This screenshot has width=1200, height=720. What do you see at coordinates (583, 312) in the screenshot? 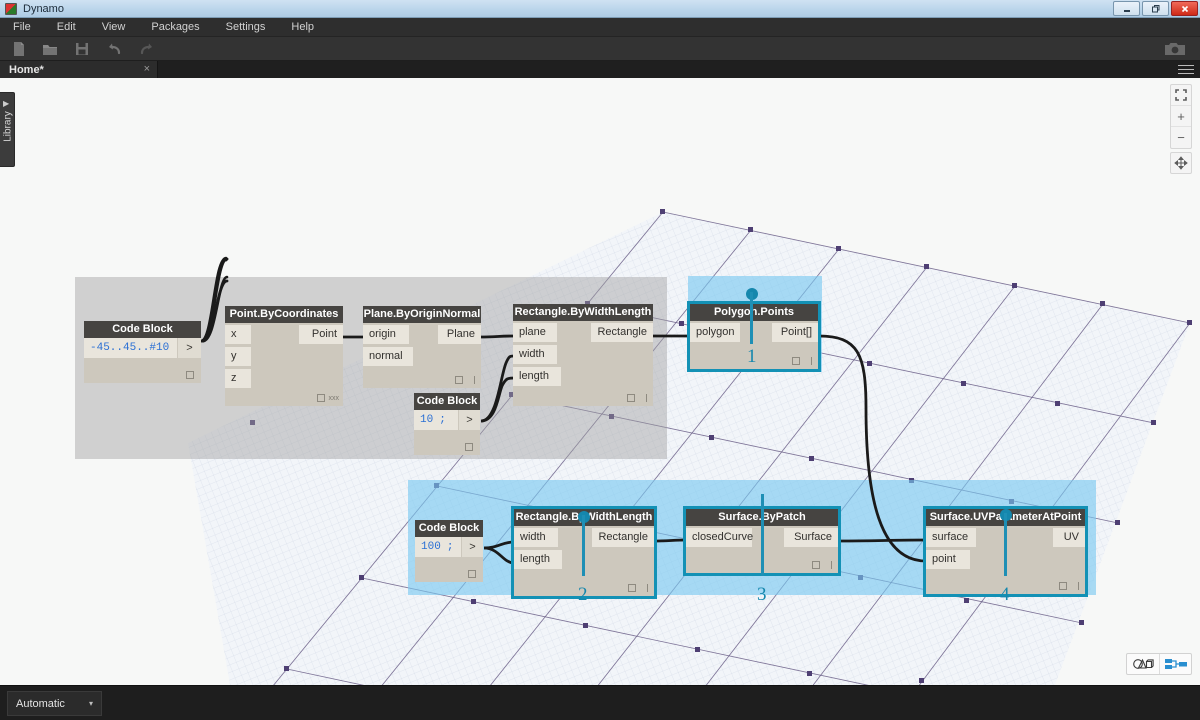
I see `node-title: Rectangle.ByWidthLength` at bounding box center [583, 312].